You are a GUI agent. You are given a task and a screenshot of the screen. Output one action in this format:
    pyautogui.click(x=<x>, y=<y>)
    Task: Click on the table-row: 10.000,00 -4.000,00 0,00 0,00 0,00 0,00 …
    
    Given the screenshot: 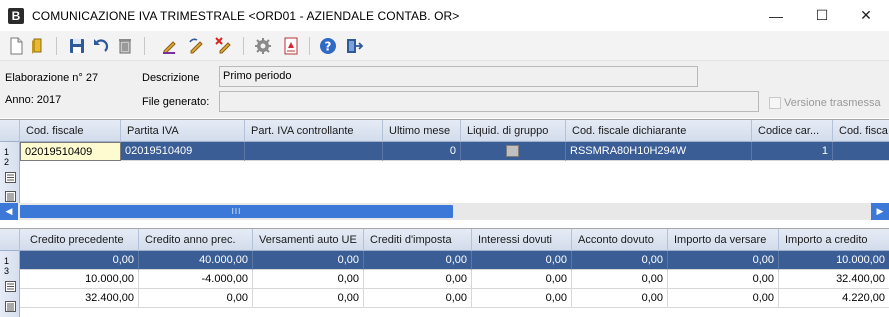 What is the action you would take?
    pyautogui.click(x=454, y=279)
    